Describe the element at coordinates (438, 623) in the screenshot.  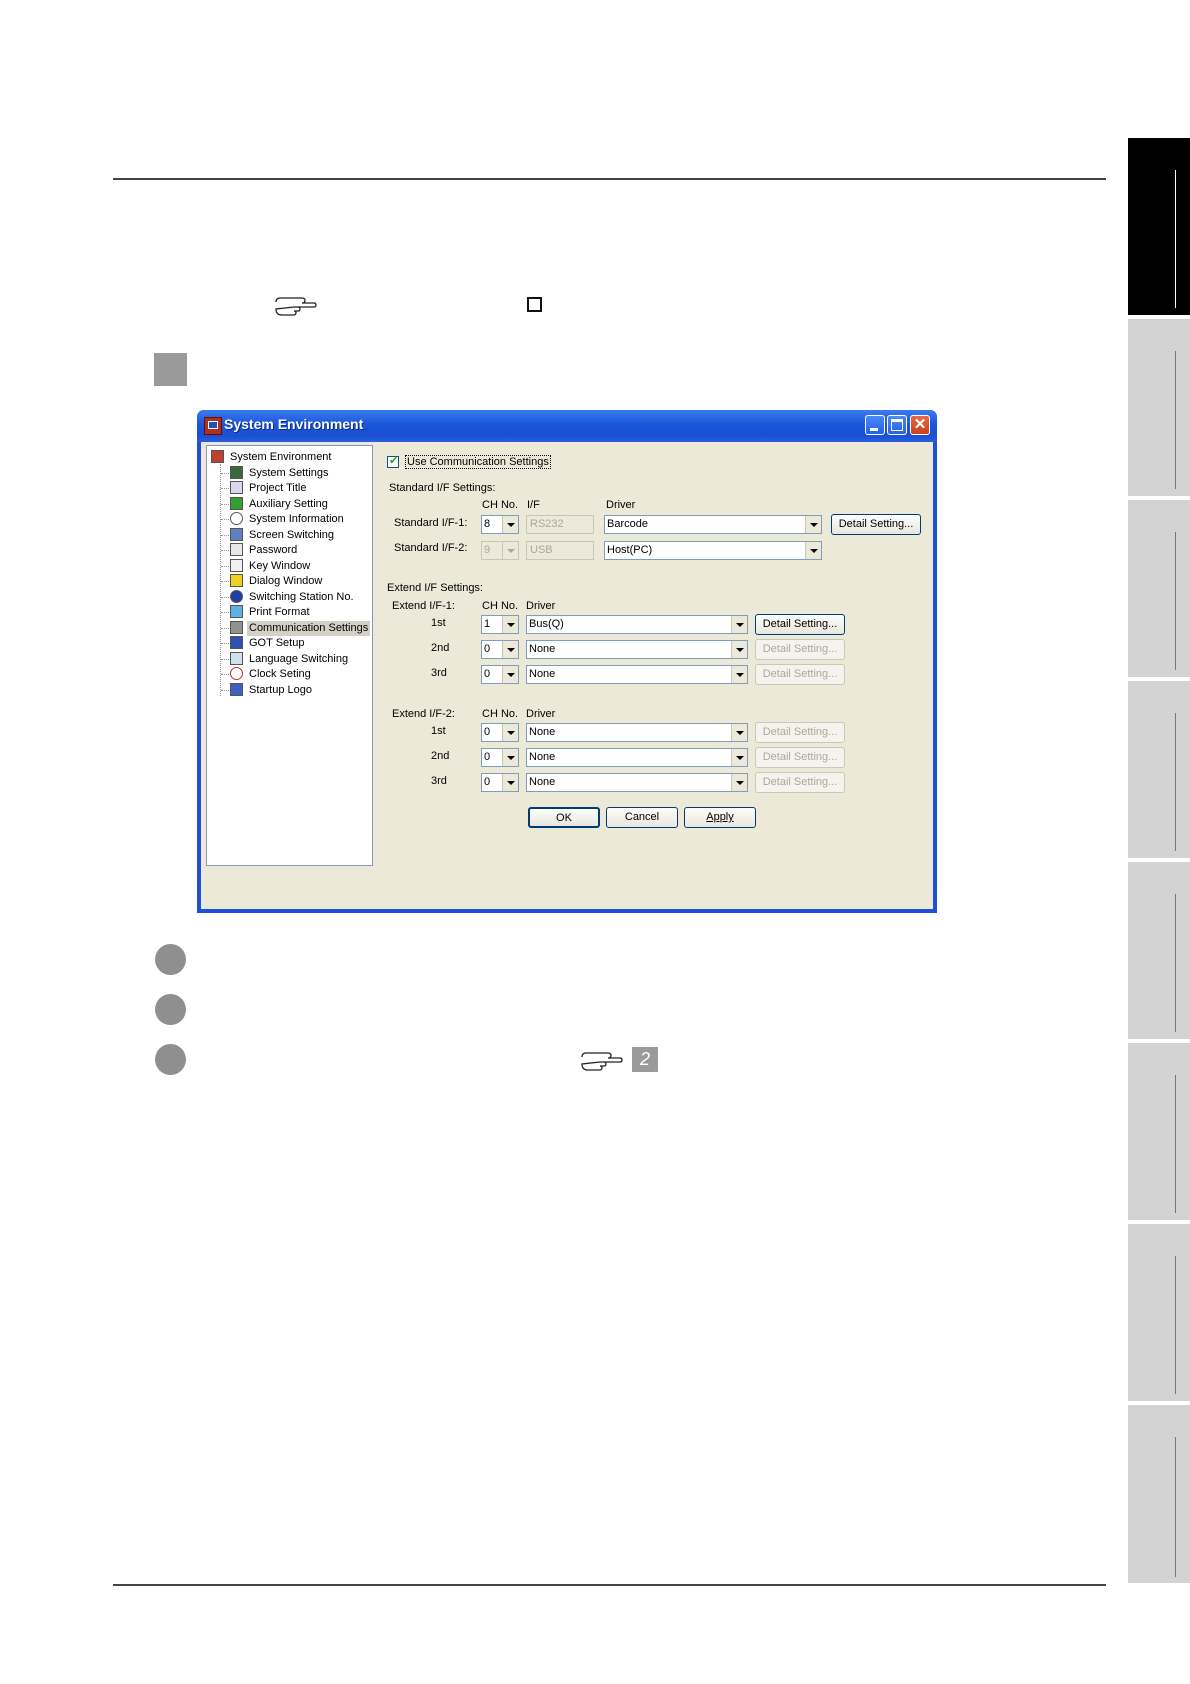
I see `ext1-row1-ordinal: 1st` at that location.